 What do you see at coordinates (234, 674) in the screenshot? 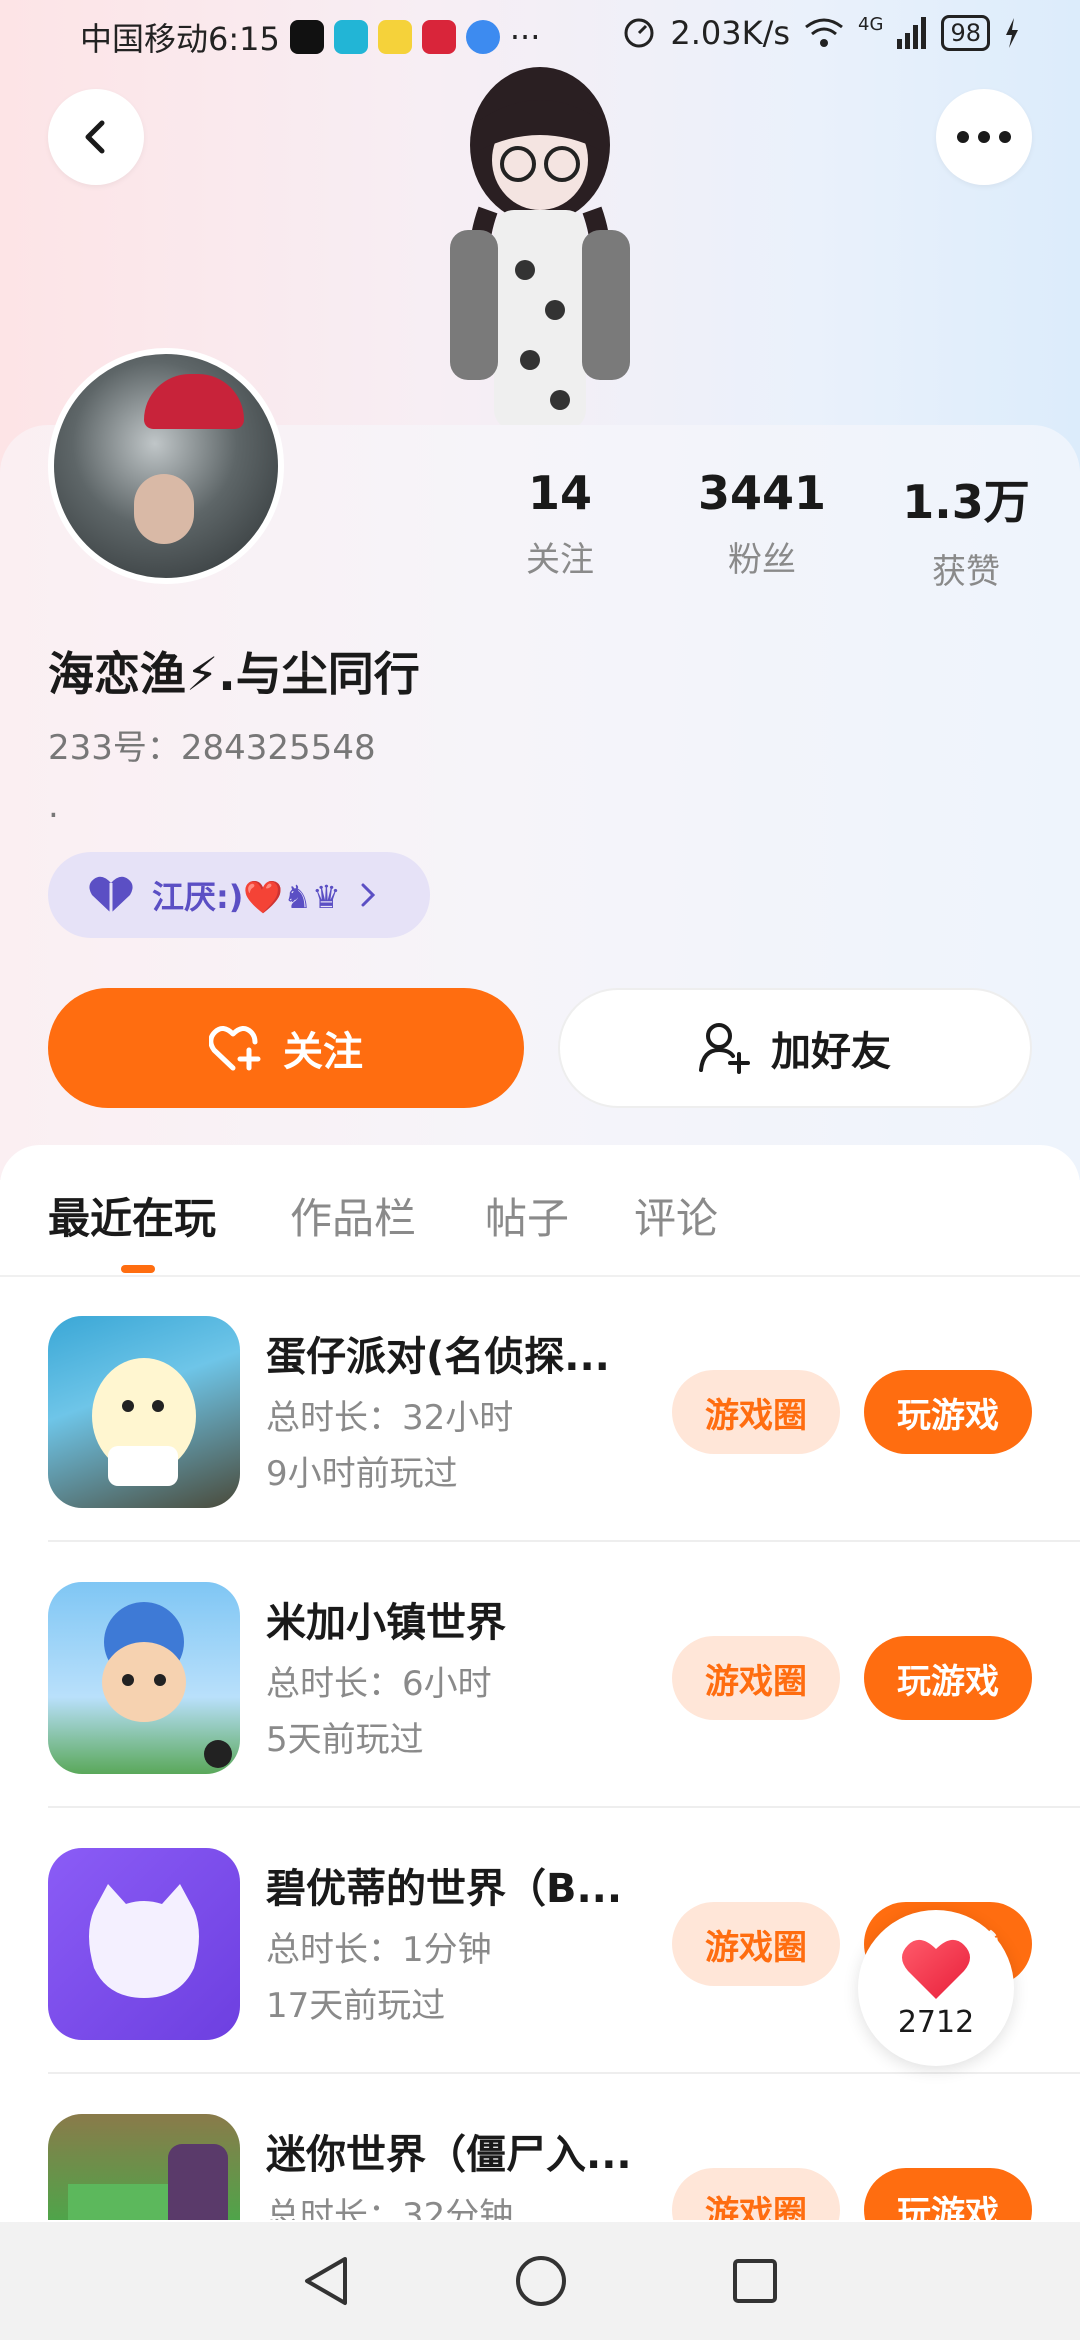
I see `nickname: 海恋渔⚡.与尘同行` at bounding box center [234, 674].